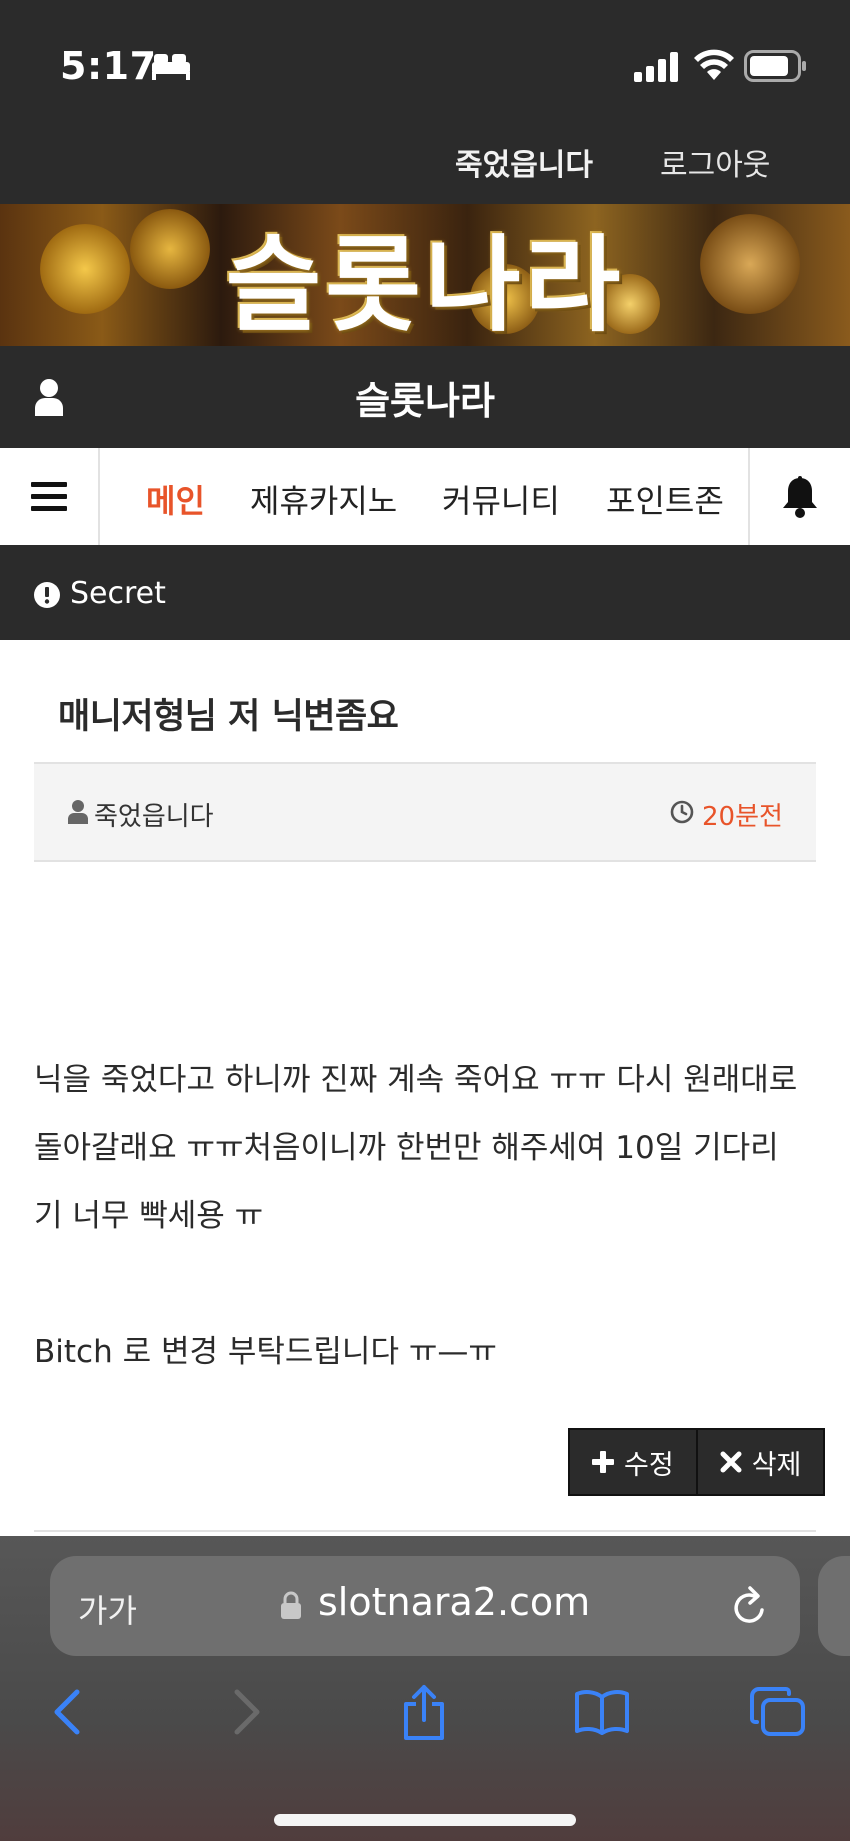 Image resolution: width=850 pixels, height=1841 pixels. What do you see at coordinates (78, 812) in the screenshot?
I see `author-icon` at bounding box center [78, 812].